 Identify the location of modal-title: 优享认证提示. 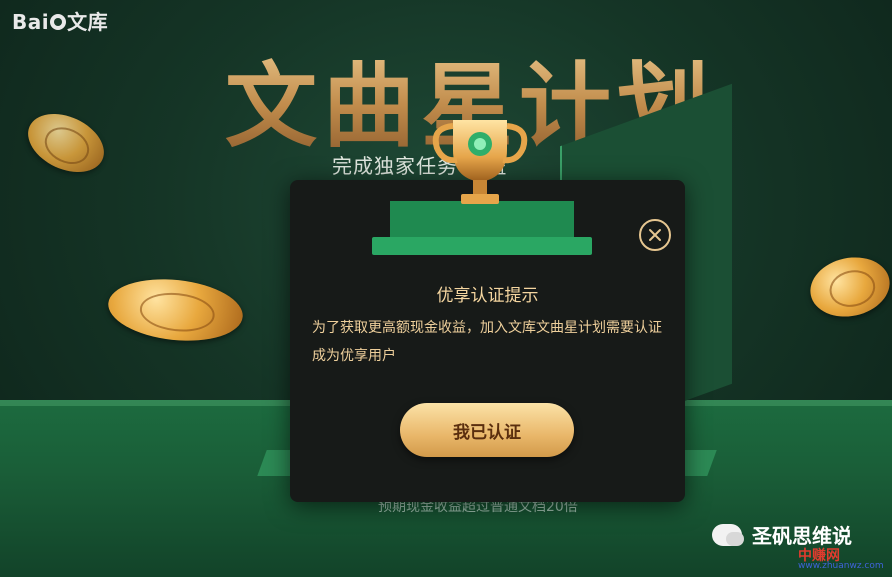
(487, 296).